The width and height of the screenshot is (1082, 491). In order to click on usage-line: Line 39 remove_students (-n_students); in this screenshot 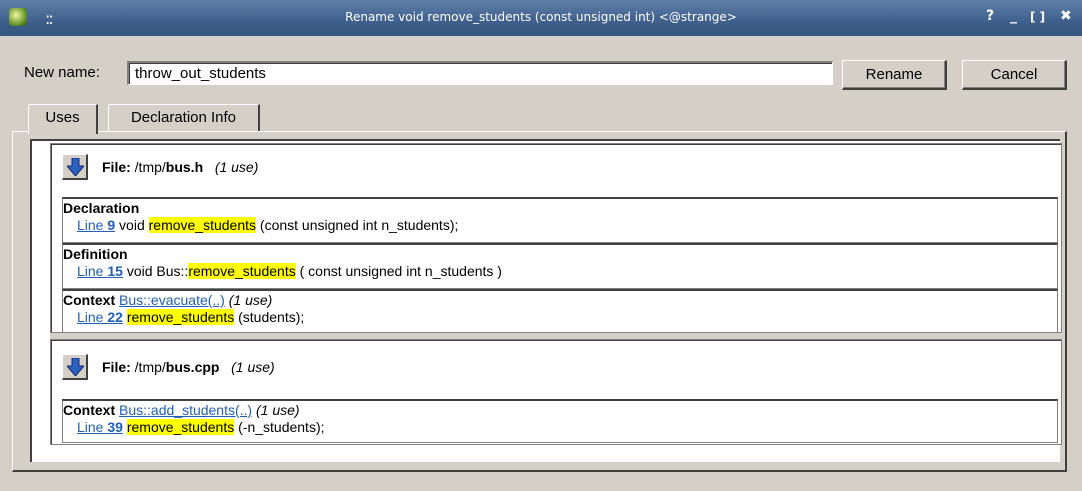, I will do `click(201, 427)`.